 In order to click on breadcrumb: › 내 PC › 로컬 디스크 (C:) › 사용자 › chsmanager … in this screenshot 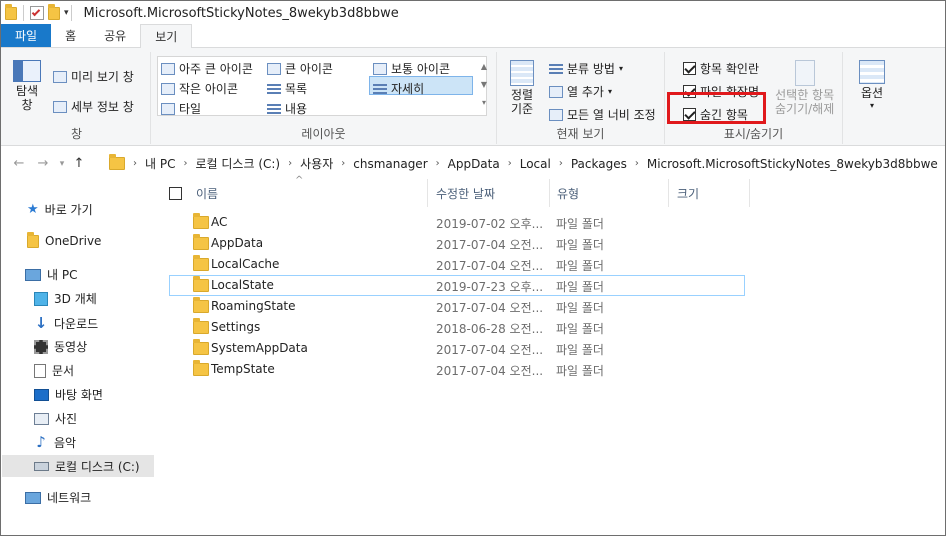, I will do `click(527, 163)`.